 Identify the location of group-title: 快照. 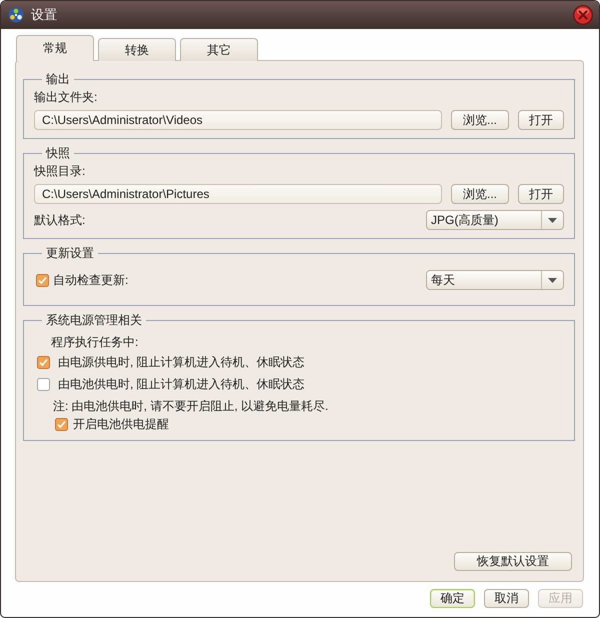
(57, 153).